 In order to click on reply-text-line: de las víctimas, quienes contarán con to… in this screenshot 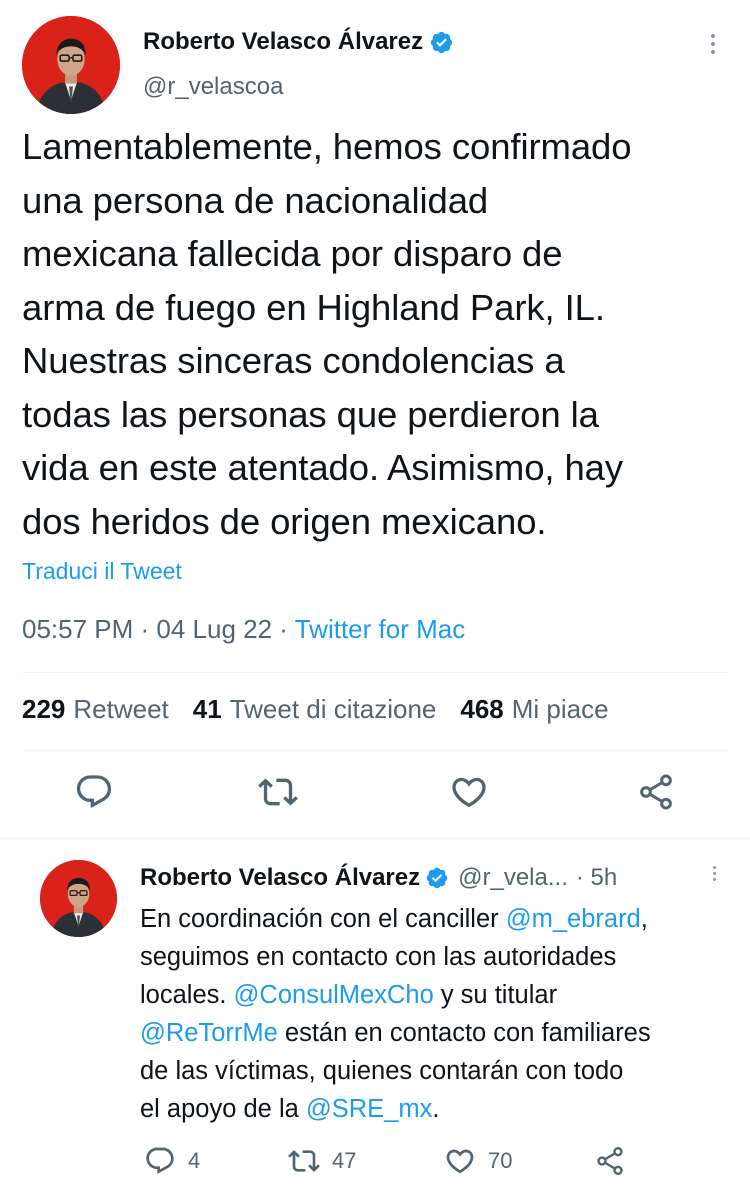, I will do `click(440, 1071)`.